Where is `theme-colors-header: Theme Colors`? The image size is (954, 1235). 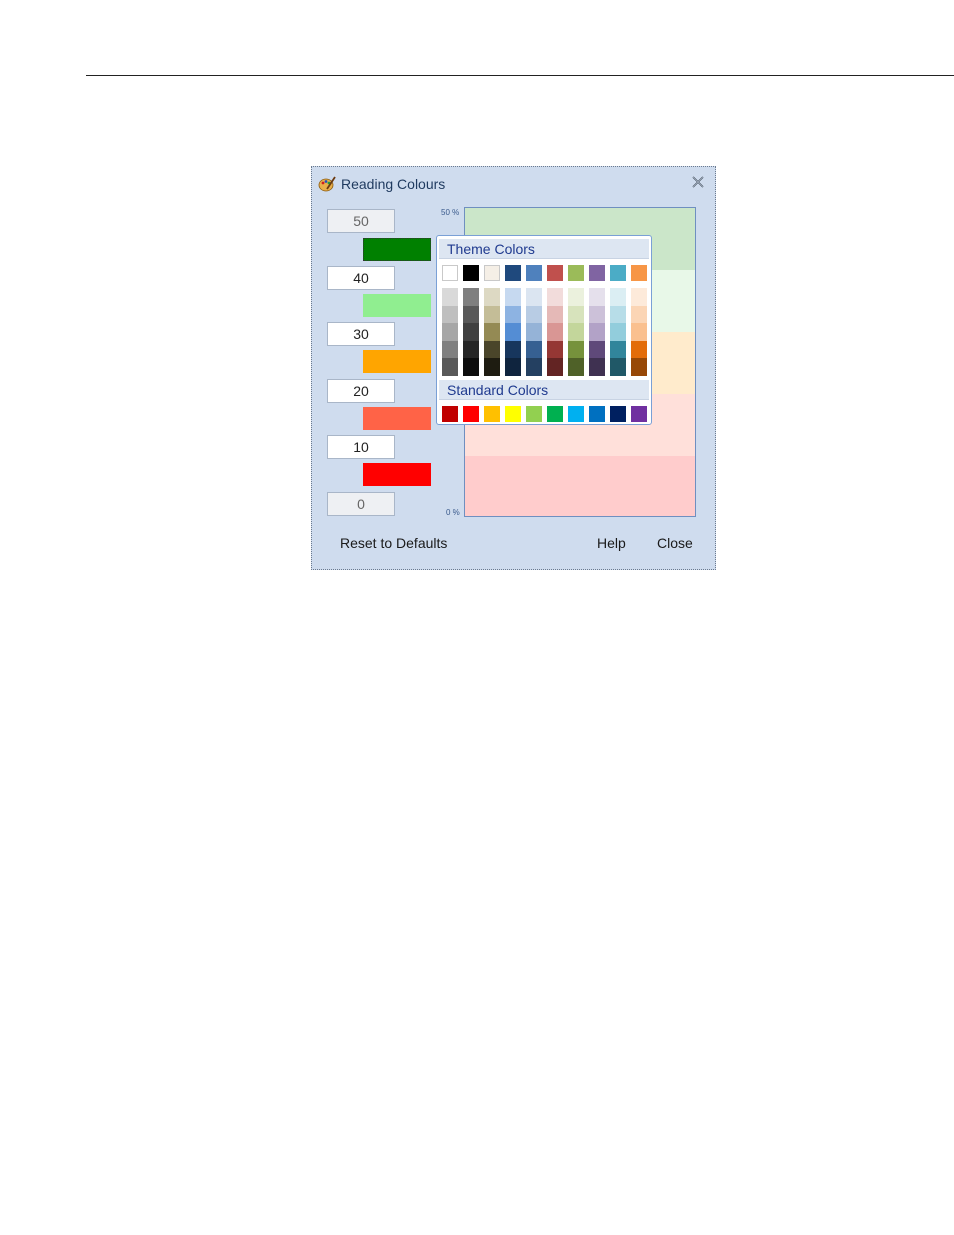 theme-colors-header: Theme Colors is located at coordinates (544, 249).